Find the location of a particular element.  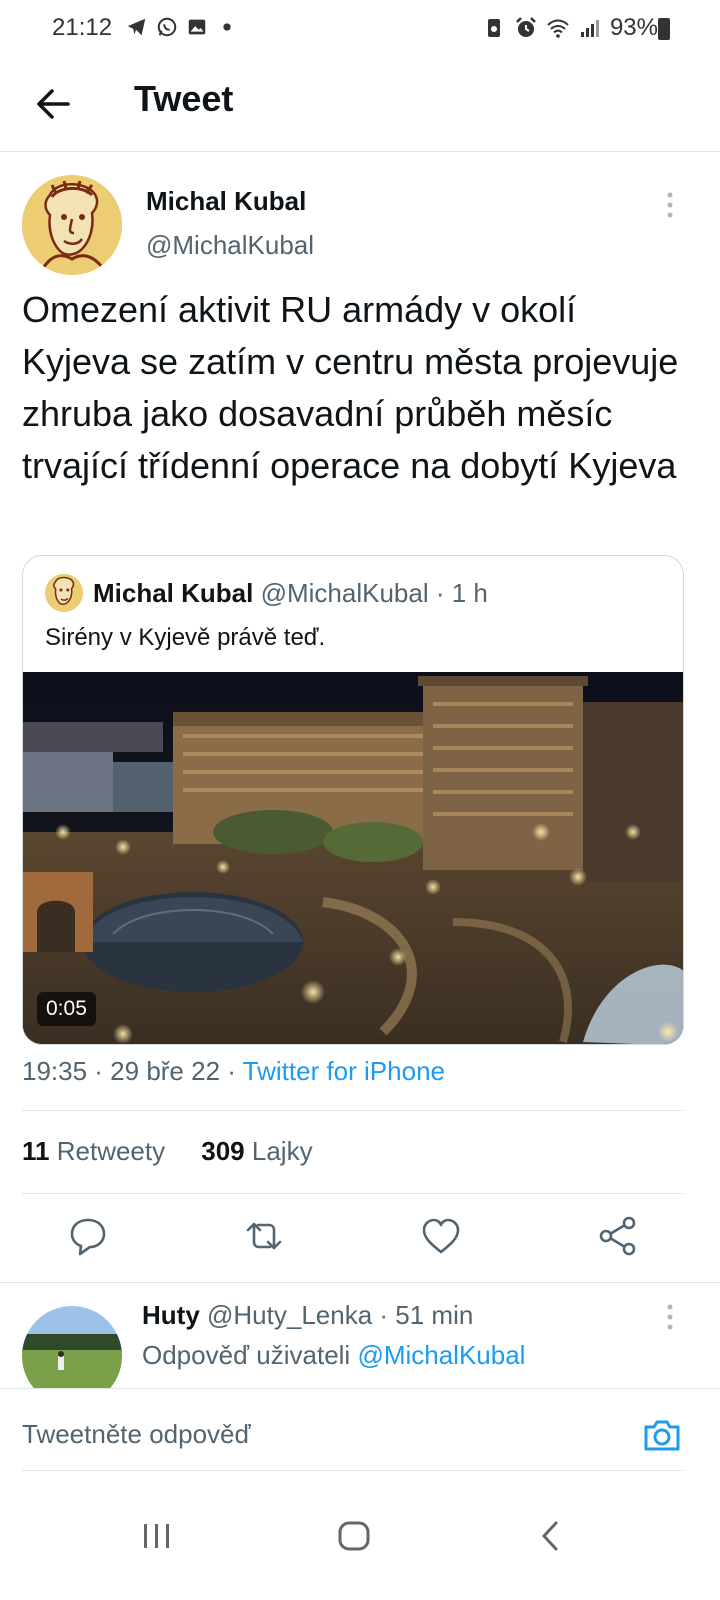

chevron-left-icon is located at coordinates (550, 1536).